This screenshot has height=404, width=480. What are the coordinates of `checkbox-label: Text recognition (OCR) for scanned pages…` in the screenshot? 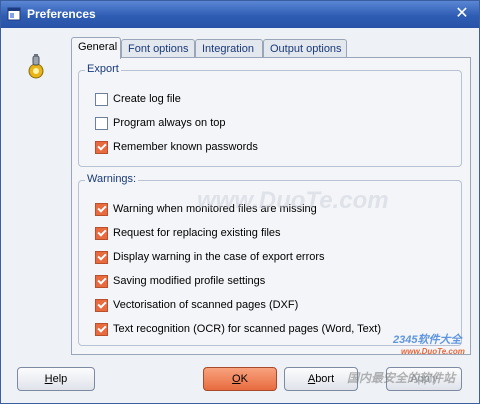 It's located at (247, 329).